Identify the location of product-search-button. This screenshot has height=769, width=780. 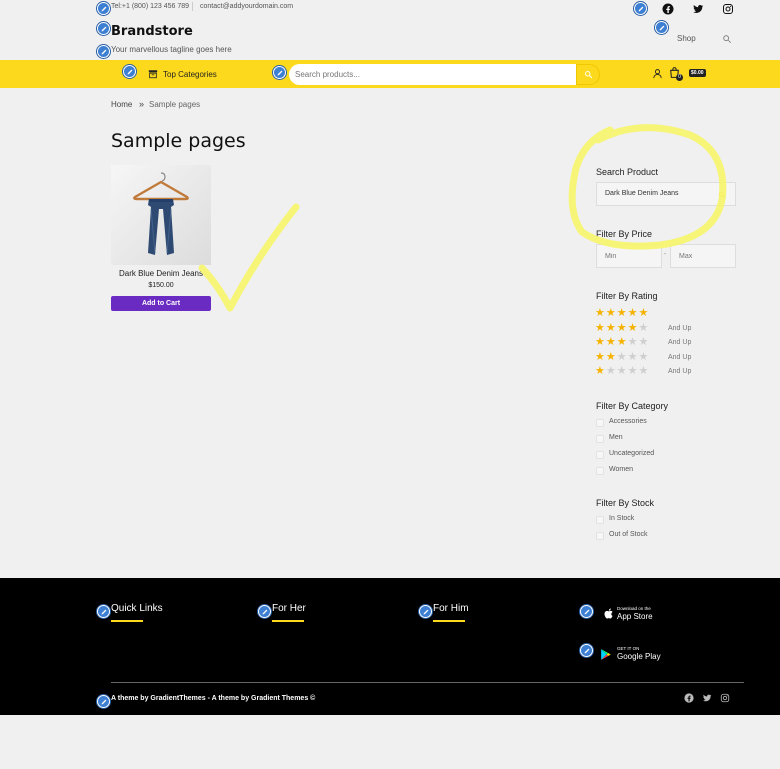
(588, 74).